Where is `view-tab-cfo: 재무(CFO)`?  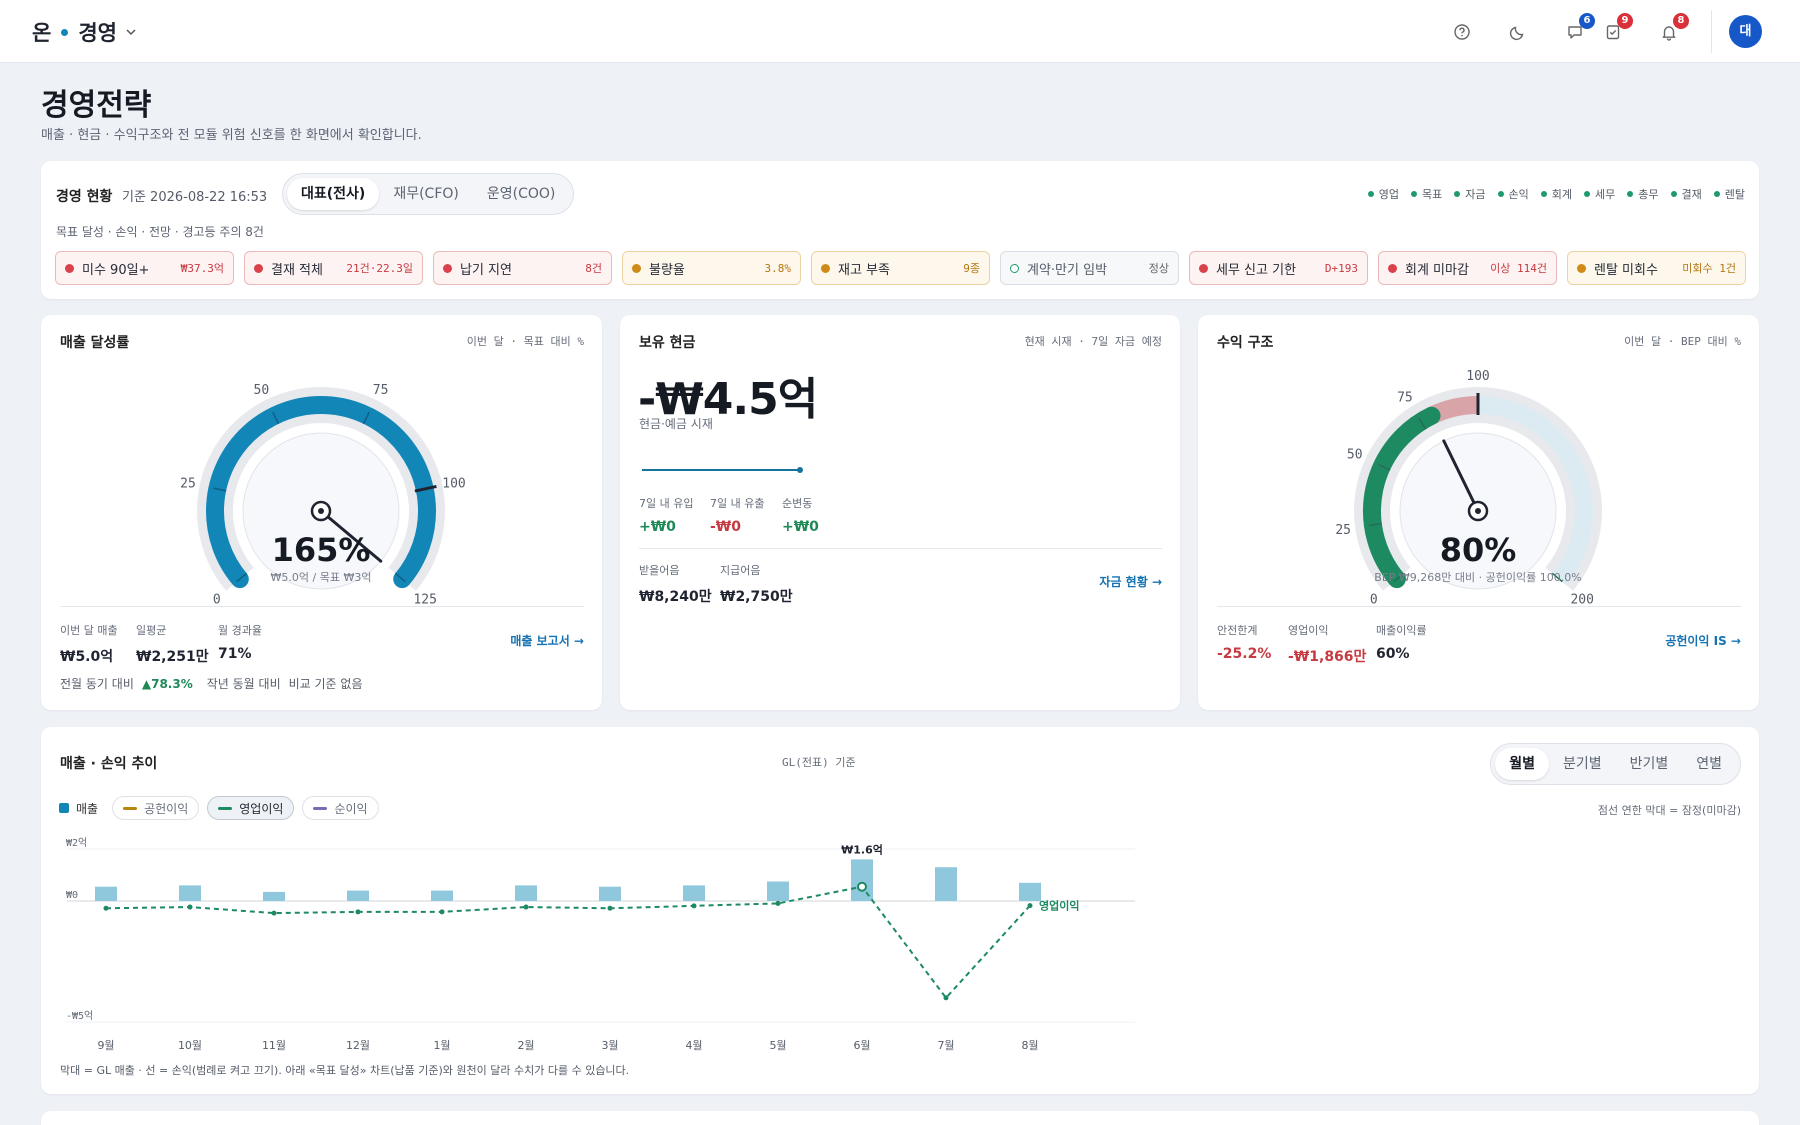
view-tab-cfo: 재무(CFO) is located at coordinates (426, 194).